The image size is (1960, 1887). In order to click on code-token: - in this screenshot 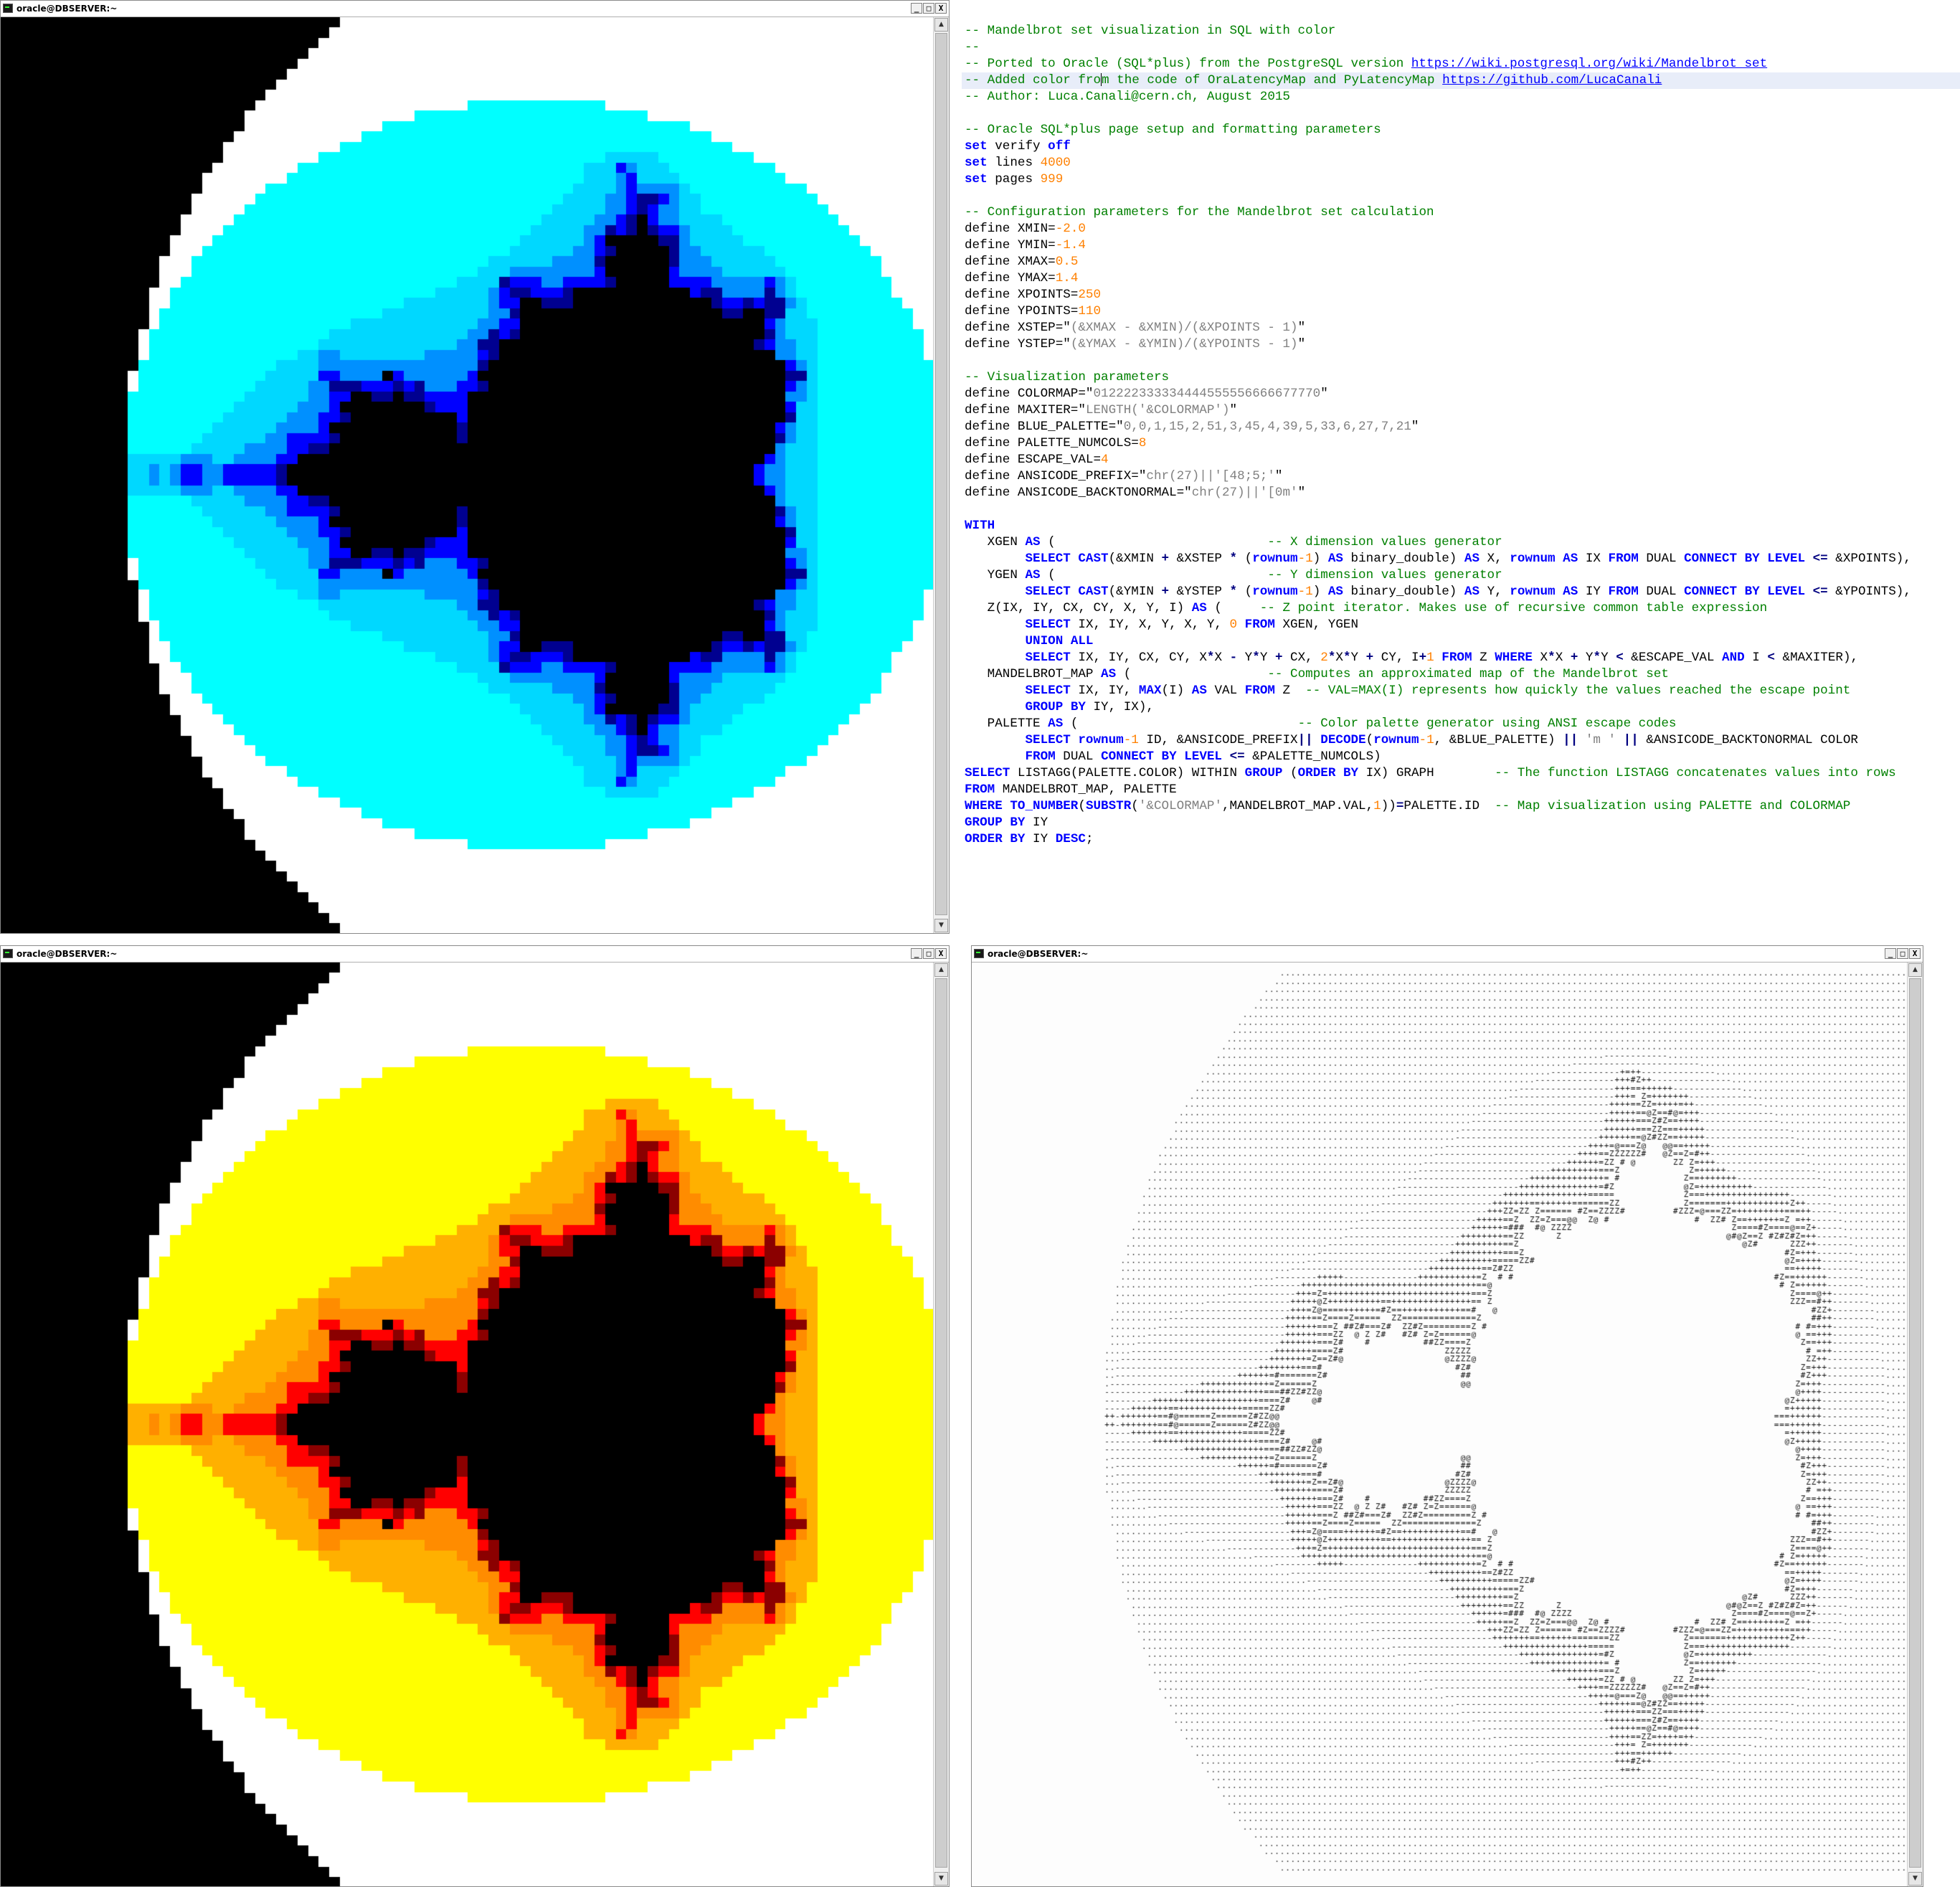, I will do `click(1233, 658)`.